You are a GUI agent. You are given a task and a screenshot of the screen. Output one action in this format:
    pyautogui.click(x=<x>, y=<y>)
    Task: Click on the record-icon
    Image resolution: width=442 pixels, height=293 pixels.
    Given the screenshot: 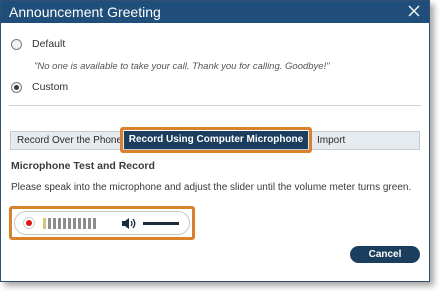 What is the action you would take?
    pyautogui.click(x=29, y=223)
    